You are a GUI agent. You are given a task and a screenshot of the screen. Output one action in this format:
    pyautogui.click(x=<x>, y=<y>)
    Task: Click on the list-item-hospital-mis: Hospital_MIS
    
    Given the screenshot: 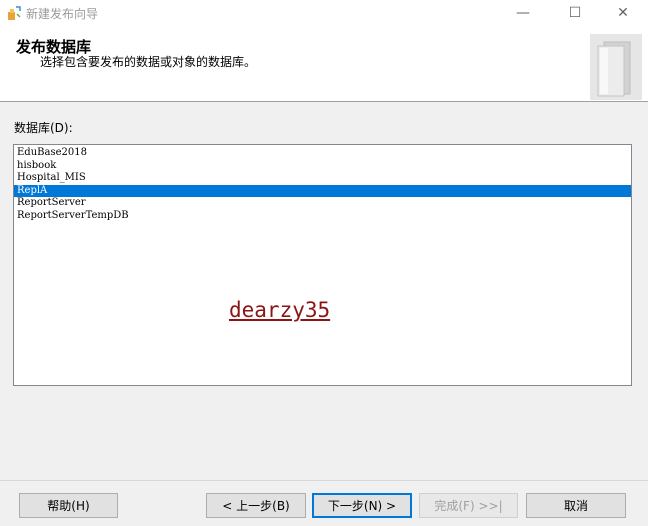 What is the action you would take?
    pyautogui.click(x=322, y=178)
    